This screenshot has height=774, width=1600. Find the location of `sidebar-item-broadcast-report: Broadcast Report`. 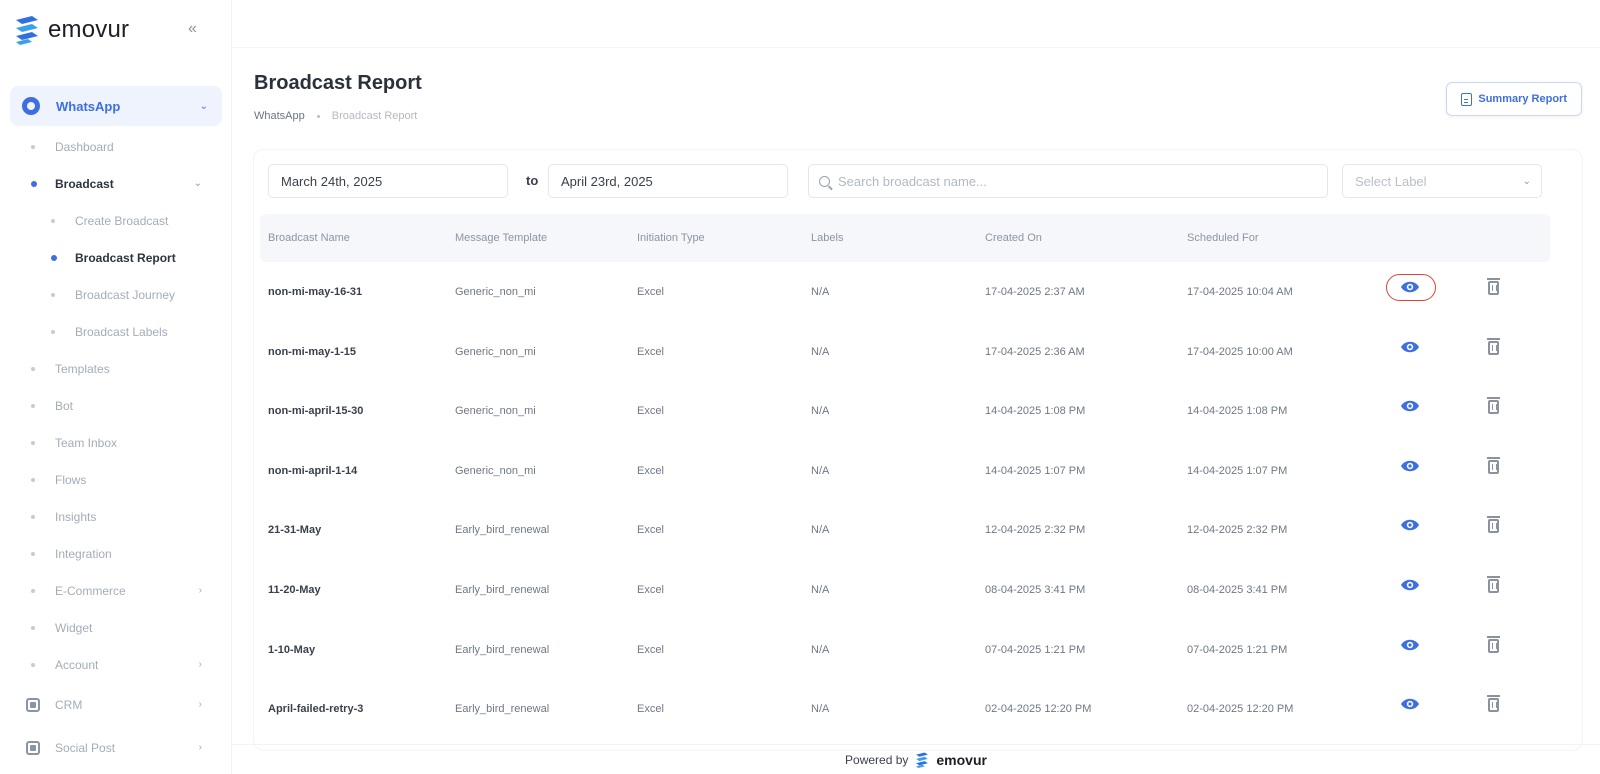

sidebar-item-broadcast-report: Broadcast Report is located at coordinates (116, 257).